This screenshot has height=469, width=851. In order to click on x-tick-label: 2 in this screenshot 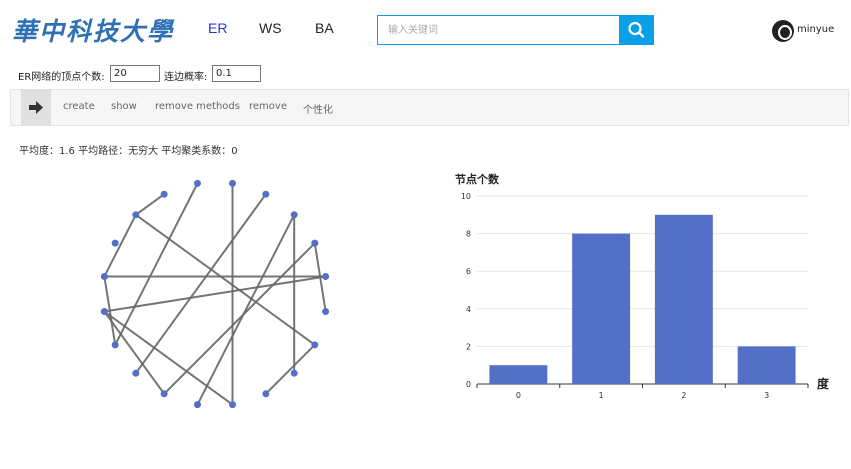, I will do `click(683, 395)`.